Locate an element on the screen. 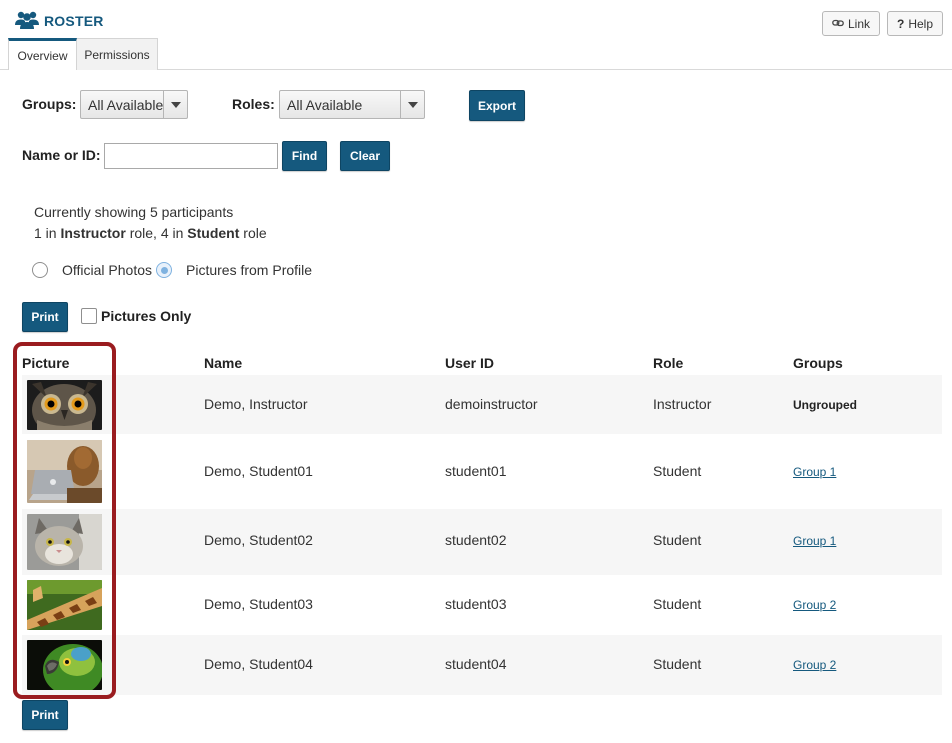  link-label: Link is located at coordinates (858, 23).